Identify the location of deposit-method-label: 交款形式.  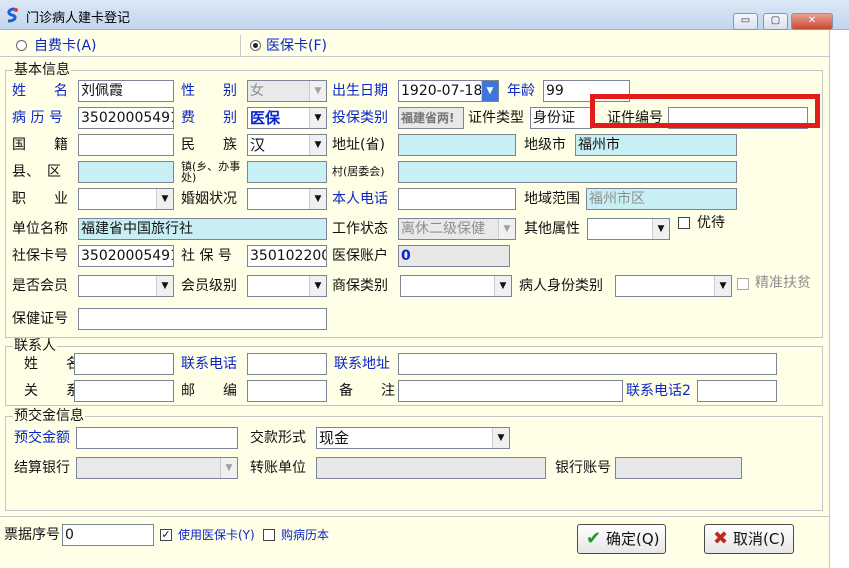
(278, 438).